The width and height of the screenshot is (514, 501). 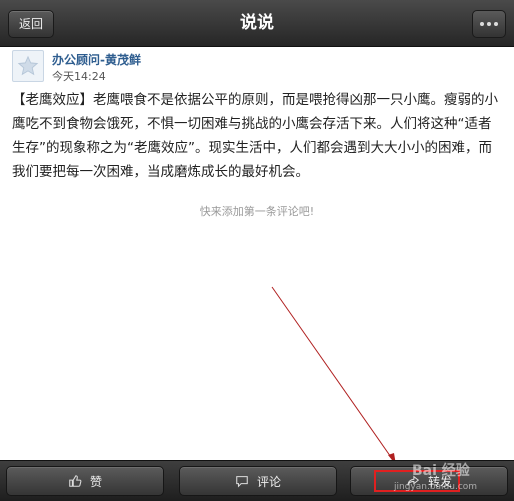 I want to click on comment-label: 评论, so click(x=268, y=481).